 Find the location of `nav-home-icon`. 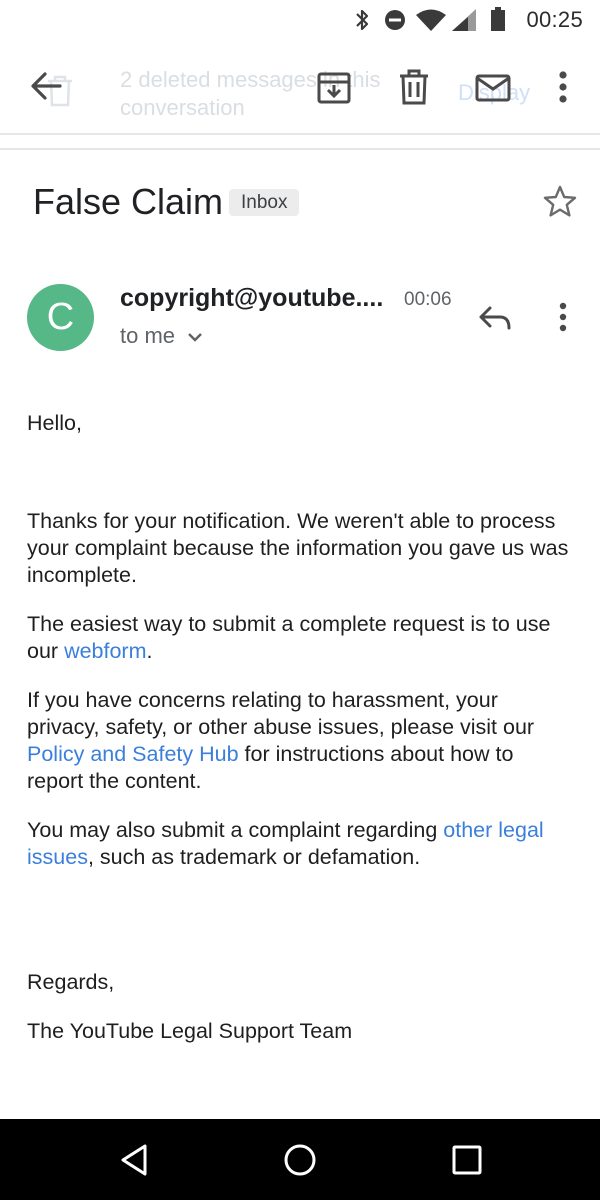

nav-home-icon is located at coordinates (300, 1160).